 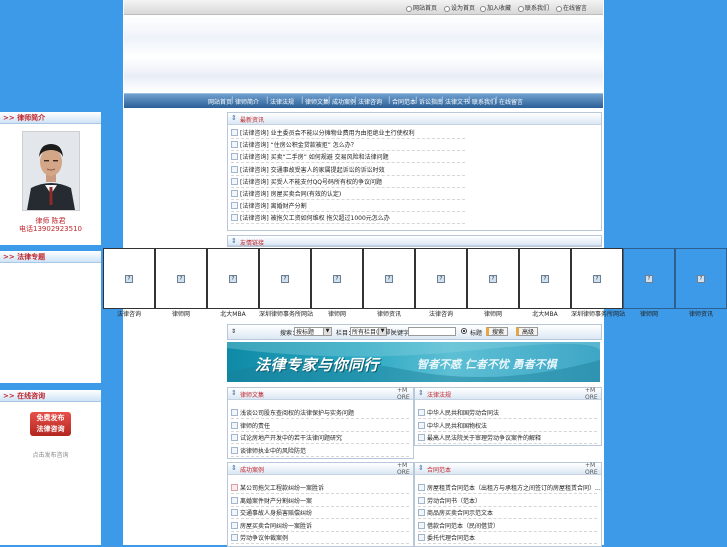 What do you see at coordinates (348, 132) in the screenshot?
I see `list-item: [法律咨询] 业主委员会不能以分摊物业费用为由拒绝业主行使权利` at bounding box center [348, 132].